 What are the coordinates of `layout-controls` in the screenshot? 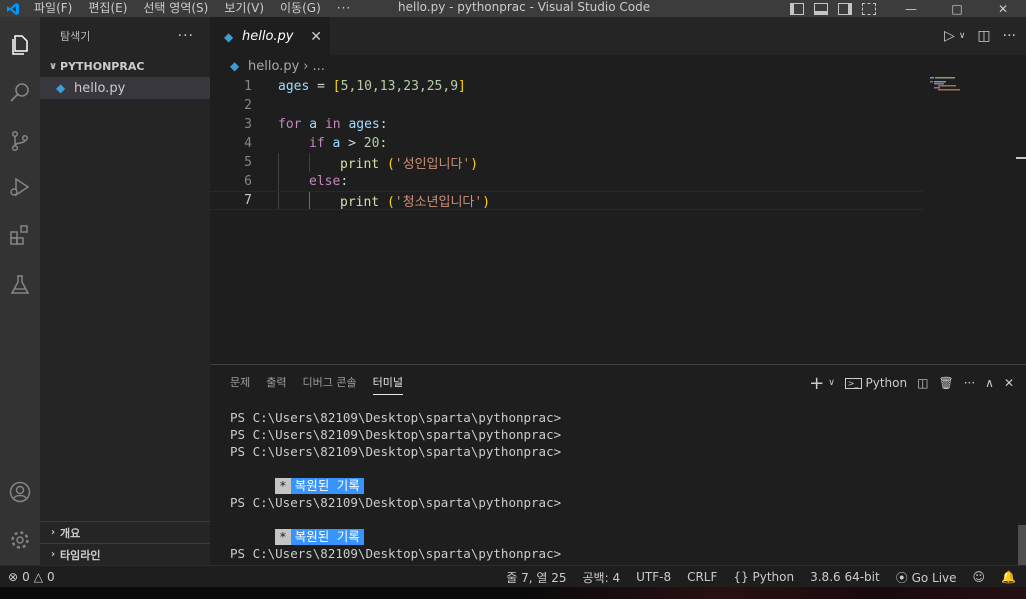 It's located at (833, 8).